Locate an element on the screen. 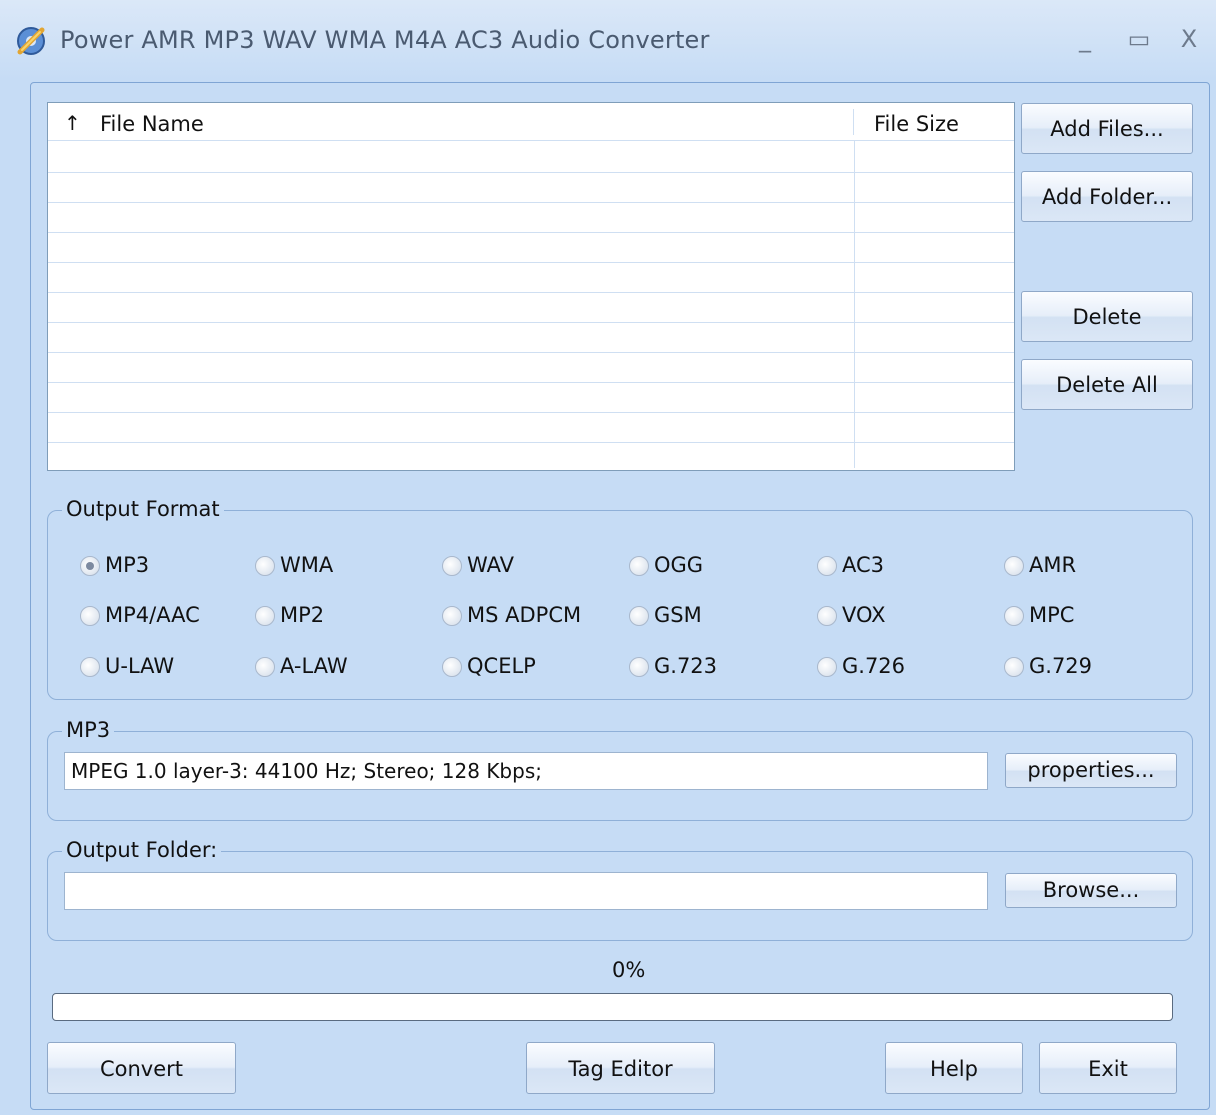 The width and height of the screenshot is (1216, 1115). help-label: Help is located at coordinates (954, 1069).